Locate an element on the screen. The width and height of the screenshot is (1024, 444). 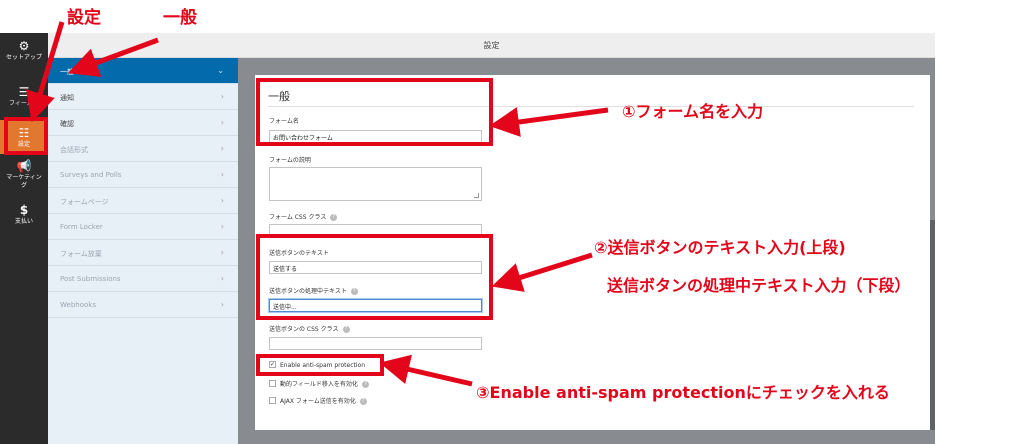
annotation-box-form-name is located at coordinates (374, 112).